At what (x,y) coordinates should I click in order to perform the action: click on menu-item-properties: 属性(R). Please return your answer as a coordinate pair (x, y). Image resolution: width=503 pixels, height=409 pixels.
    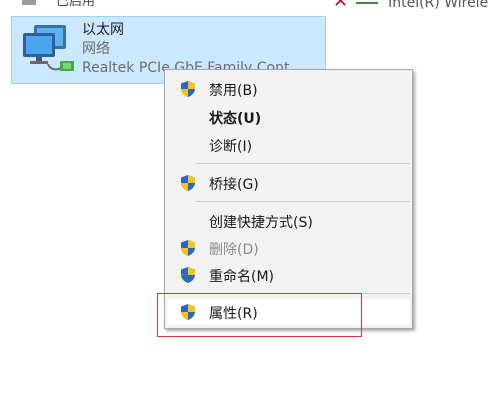
    Looking at the image, I should click on (288, 312).